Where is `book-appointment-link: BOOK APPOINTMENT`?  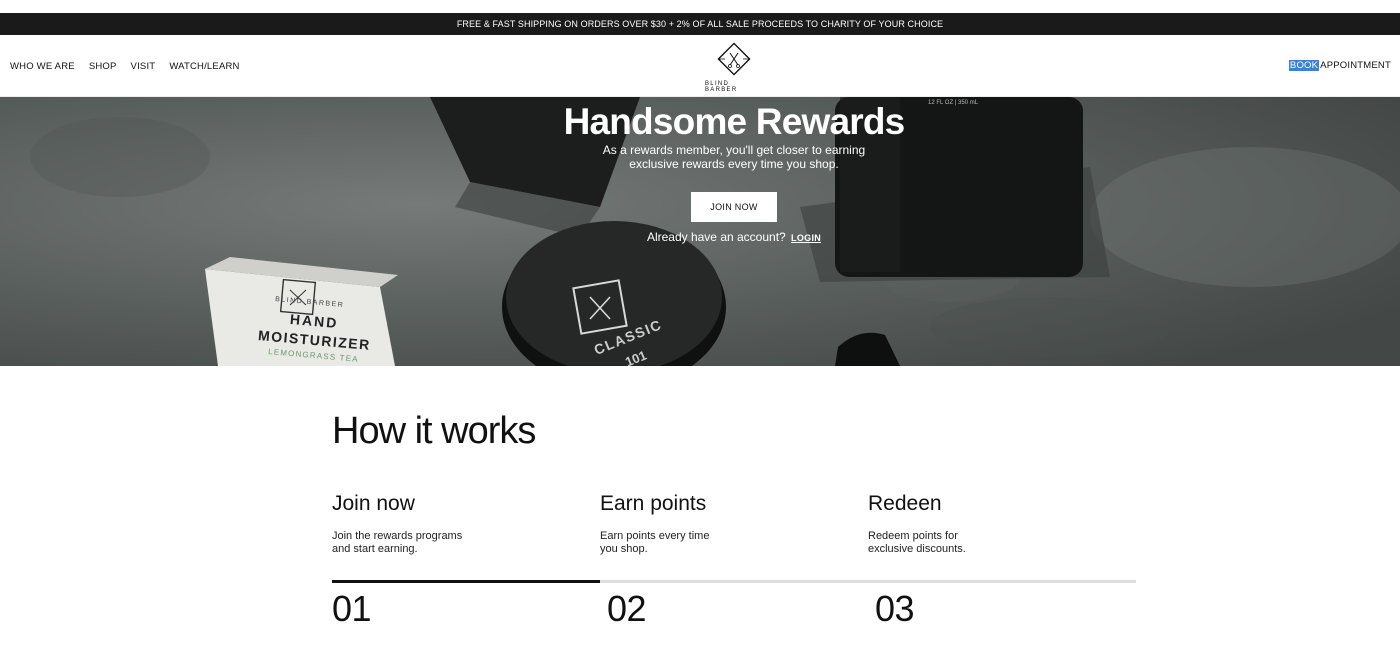 book-appointment-link: BOOK APPOINTMENT is located at coordinates (1339, 65).